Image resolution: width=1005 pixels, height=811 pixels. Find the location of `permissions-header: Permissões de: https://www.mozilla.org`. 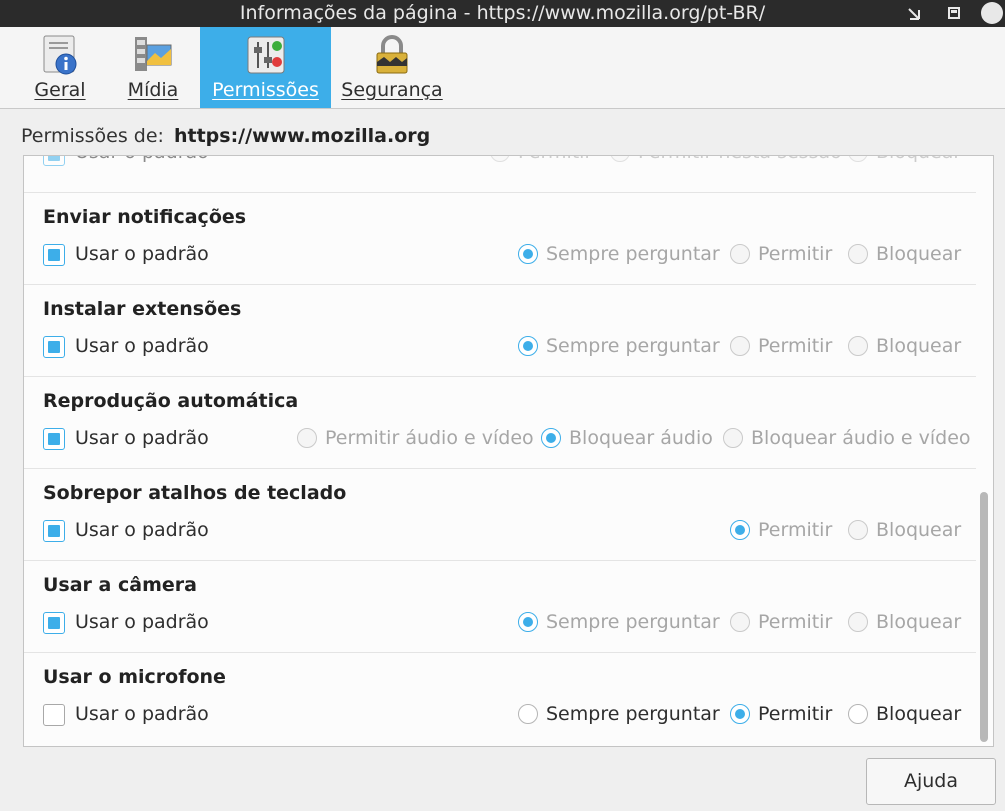

permissions-header: Permissões de: https://www.mozilla.org is located at coordinates (225, 136).